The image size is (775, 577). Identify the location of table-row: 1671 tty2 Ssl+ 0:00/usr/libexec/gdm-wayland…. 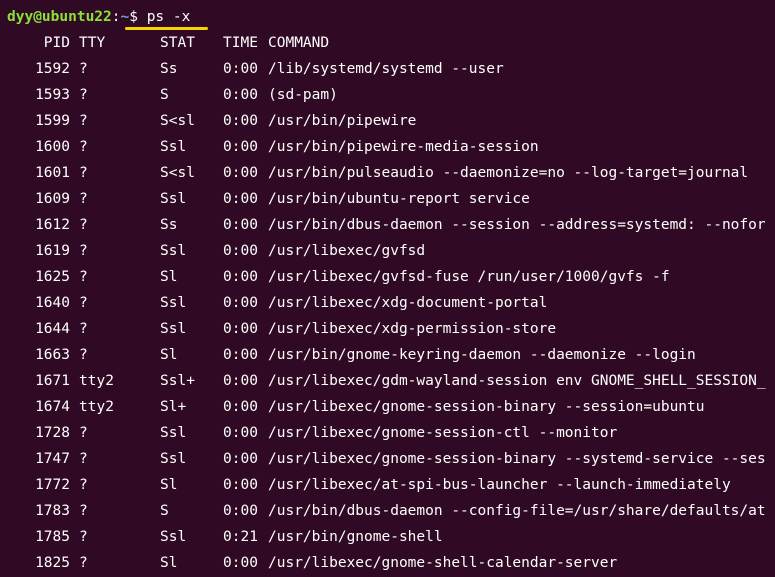
(387, 381).